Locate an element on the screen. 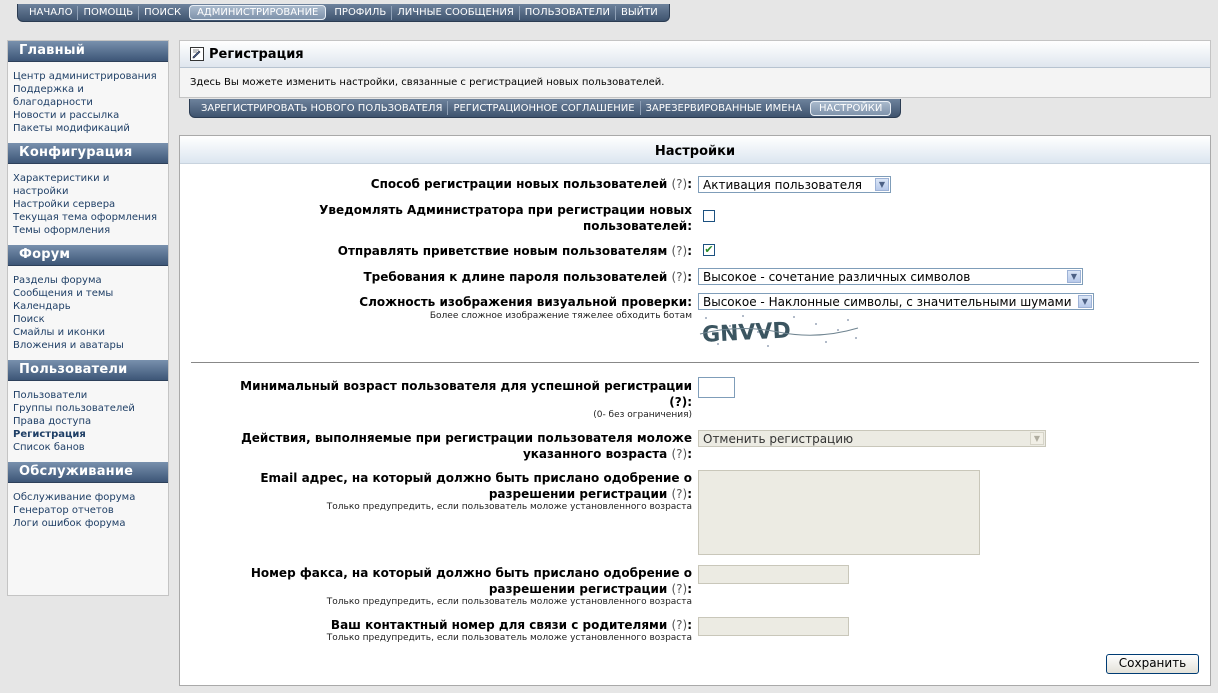  sidebar-link: Обслуживание форума is located at coordinates (88, 497).